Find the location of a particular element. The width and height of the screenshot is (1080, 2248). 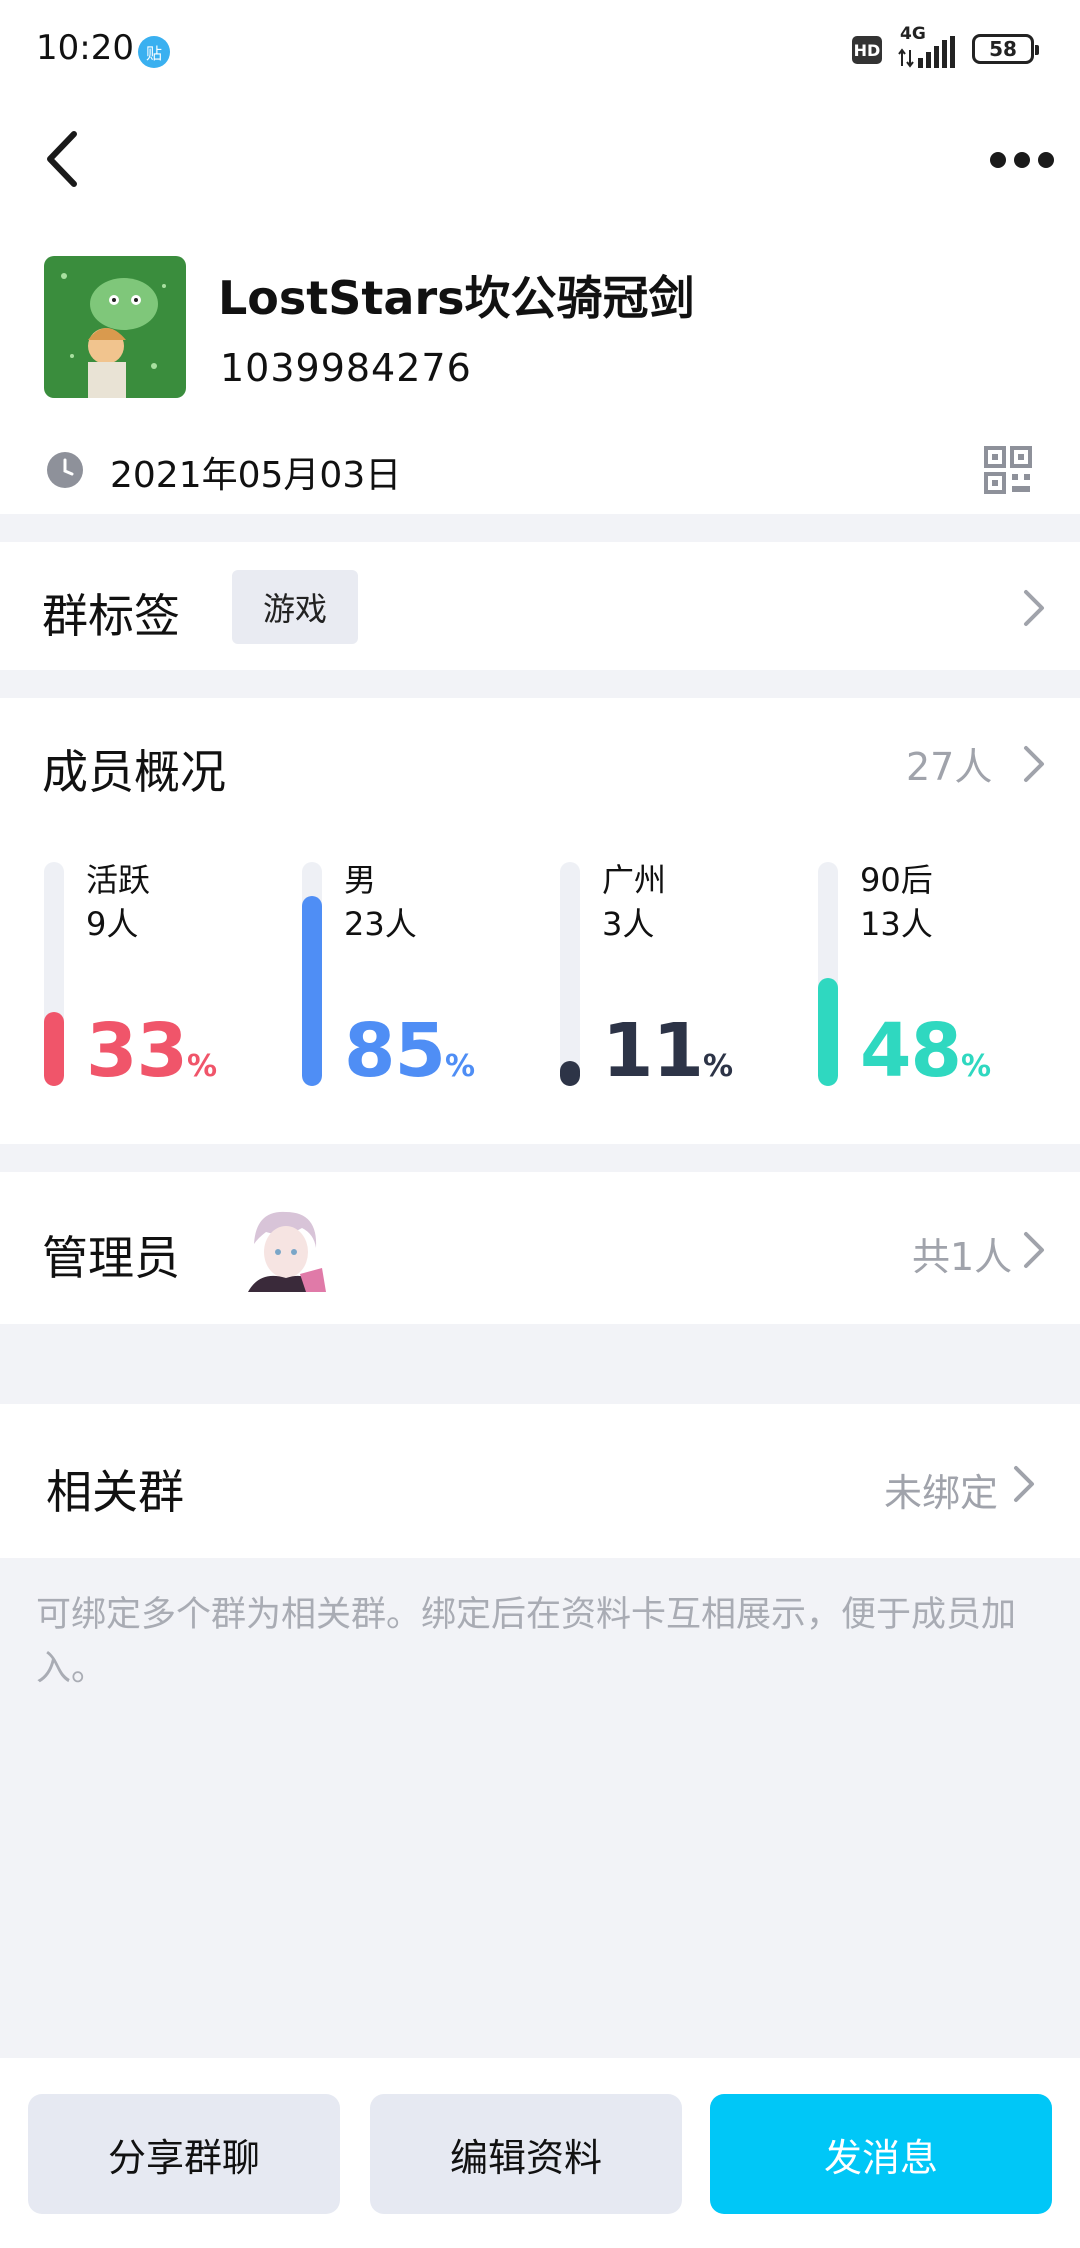

stat-location: 广州 3人 11% is located at coordinates (680, 977).